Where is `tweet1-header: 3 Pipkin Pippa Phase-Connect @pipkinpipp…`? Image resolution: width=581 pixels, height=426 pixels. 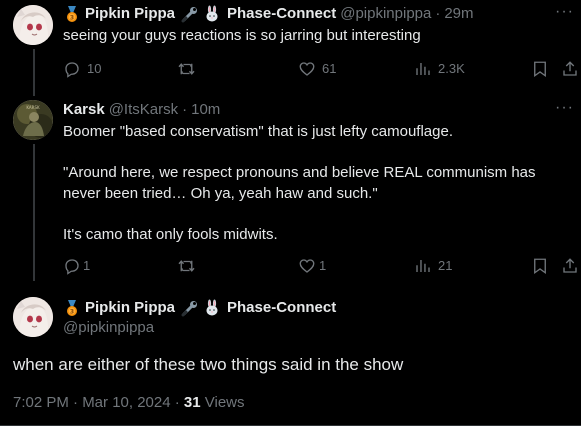
tweet1-header: 3 Pipkin Pippa Phase-Connect @pipkinpipp… is located at coordinates (268, 14).